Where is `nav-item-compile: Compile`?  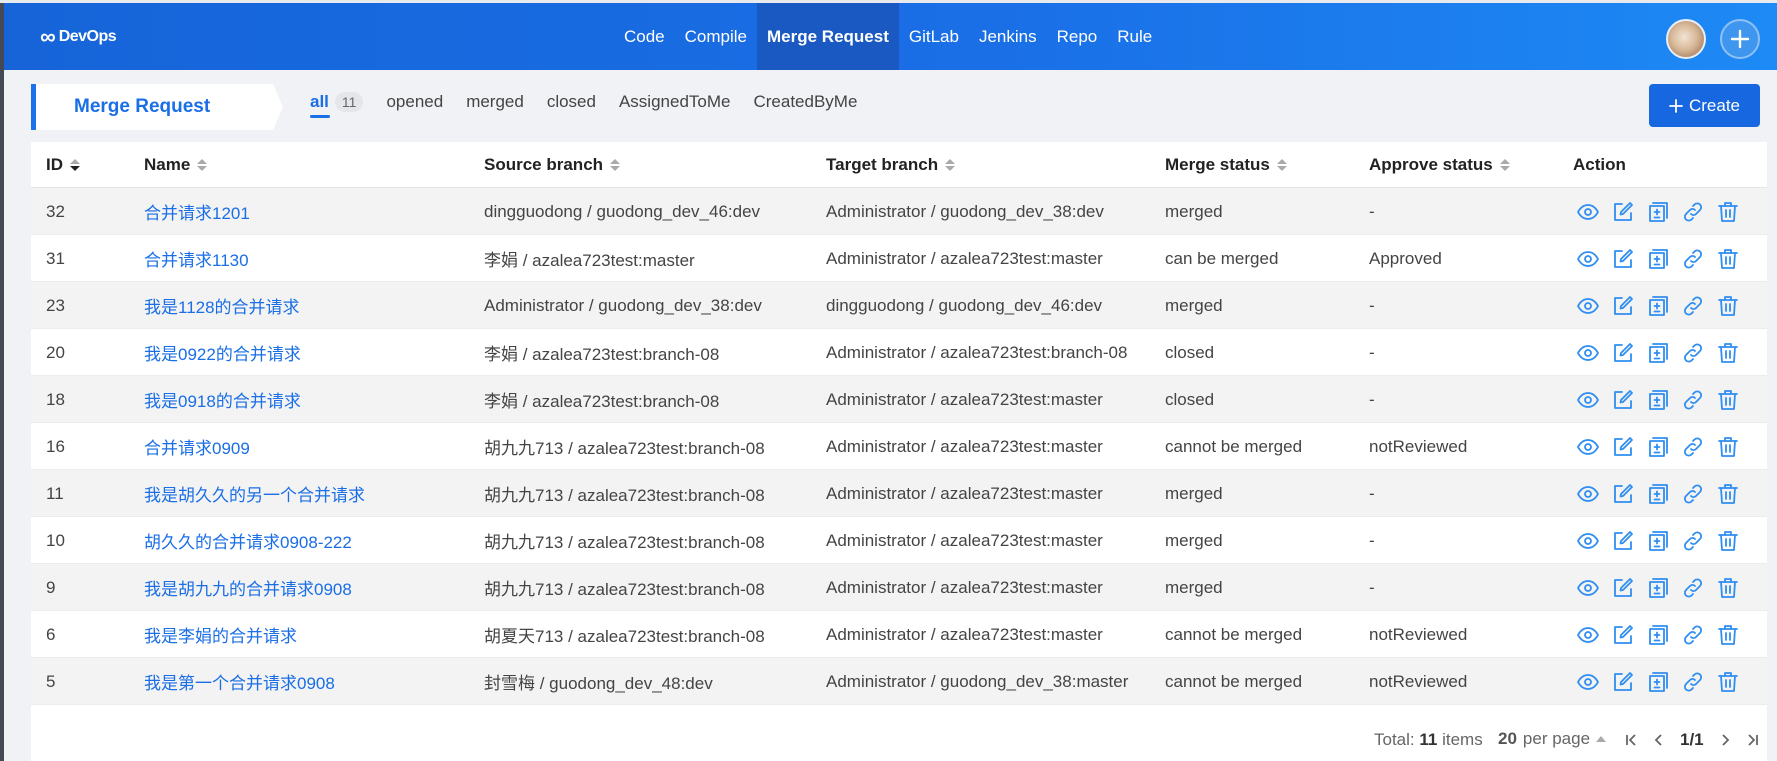
nav-item-compile: Compile is located at coordinates (716, 36).